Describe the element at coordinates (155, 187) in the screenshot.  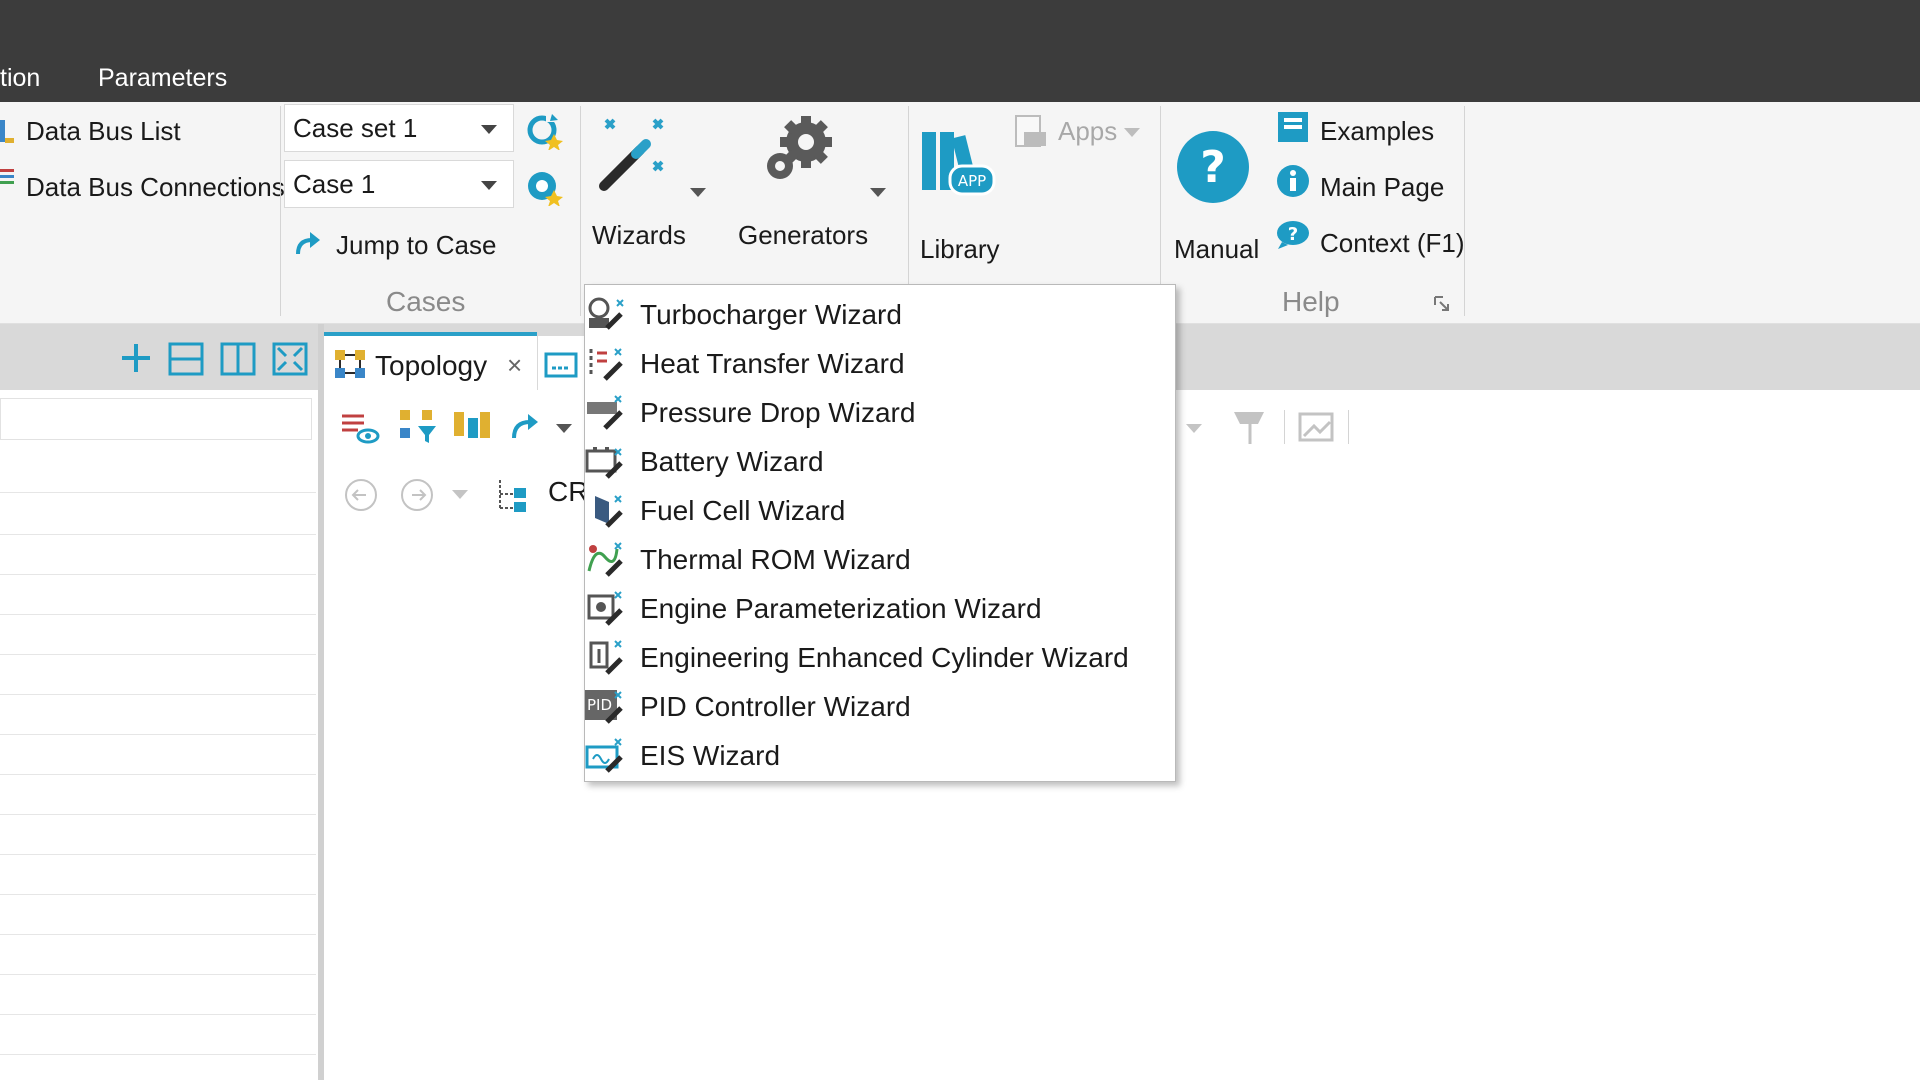
I see `data-bus-connections-button: Data Bus Connections` at that location.